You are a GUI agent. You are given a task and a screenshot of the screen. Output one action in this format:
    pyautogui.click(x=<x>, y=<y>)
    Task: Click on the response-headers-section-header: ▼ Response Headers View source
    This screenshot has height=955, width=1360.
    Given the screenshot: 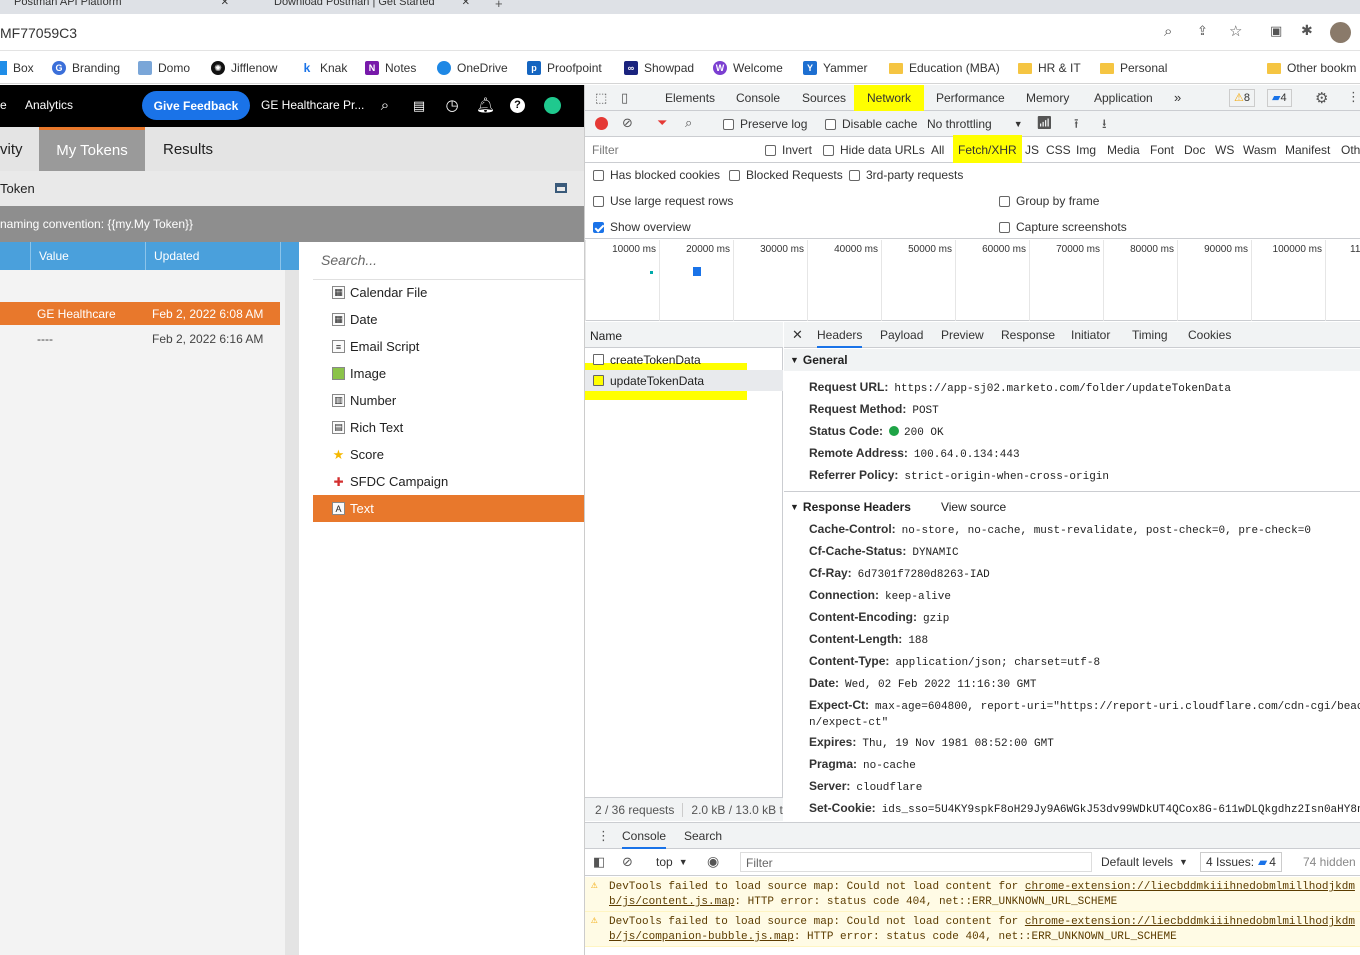 What is the action you would take?
    pyautogui.click(x=1072, y=507)
    